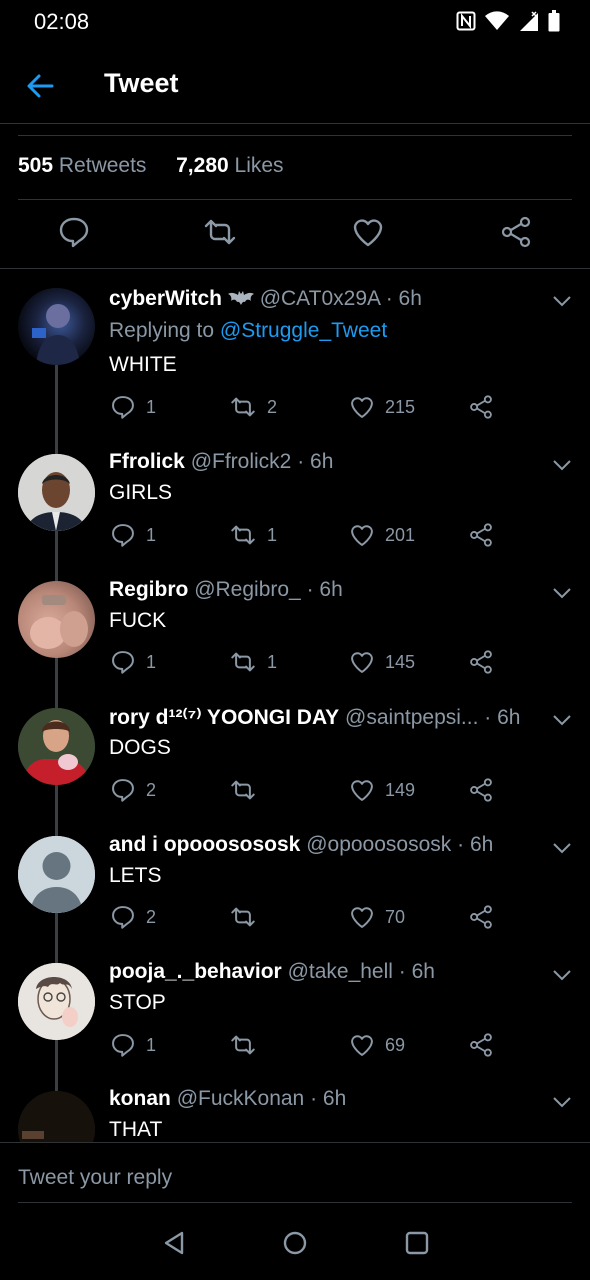 Image resolution: width=590 pixels, height=1280 pixels. I want to click on display-name: rory d¹²⁽⁷⁾ YOONGI DAY, so click(224, 717).